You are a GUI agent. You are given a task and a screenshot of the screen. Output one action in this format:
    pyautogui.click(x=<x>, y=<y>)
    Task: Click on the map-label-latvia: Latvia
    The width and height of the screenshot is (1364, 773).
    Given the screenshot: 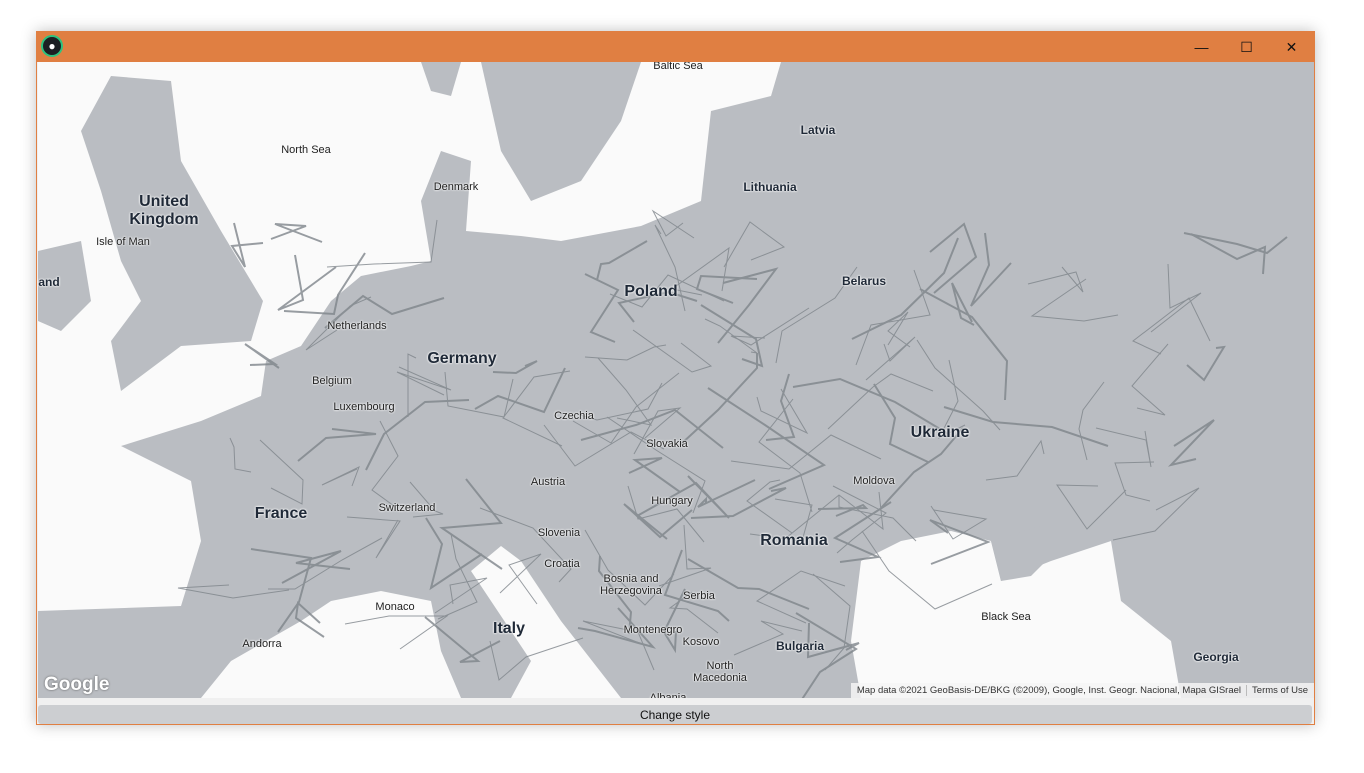 What is the action you would take?
    pyautogui.click(x=818, y=130)
    